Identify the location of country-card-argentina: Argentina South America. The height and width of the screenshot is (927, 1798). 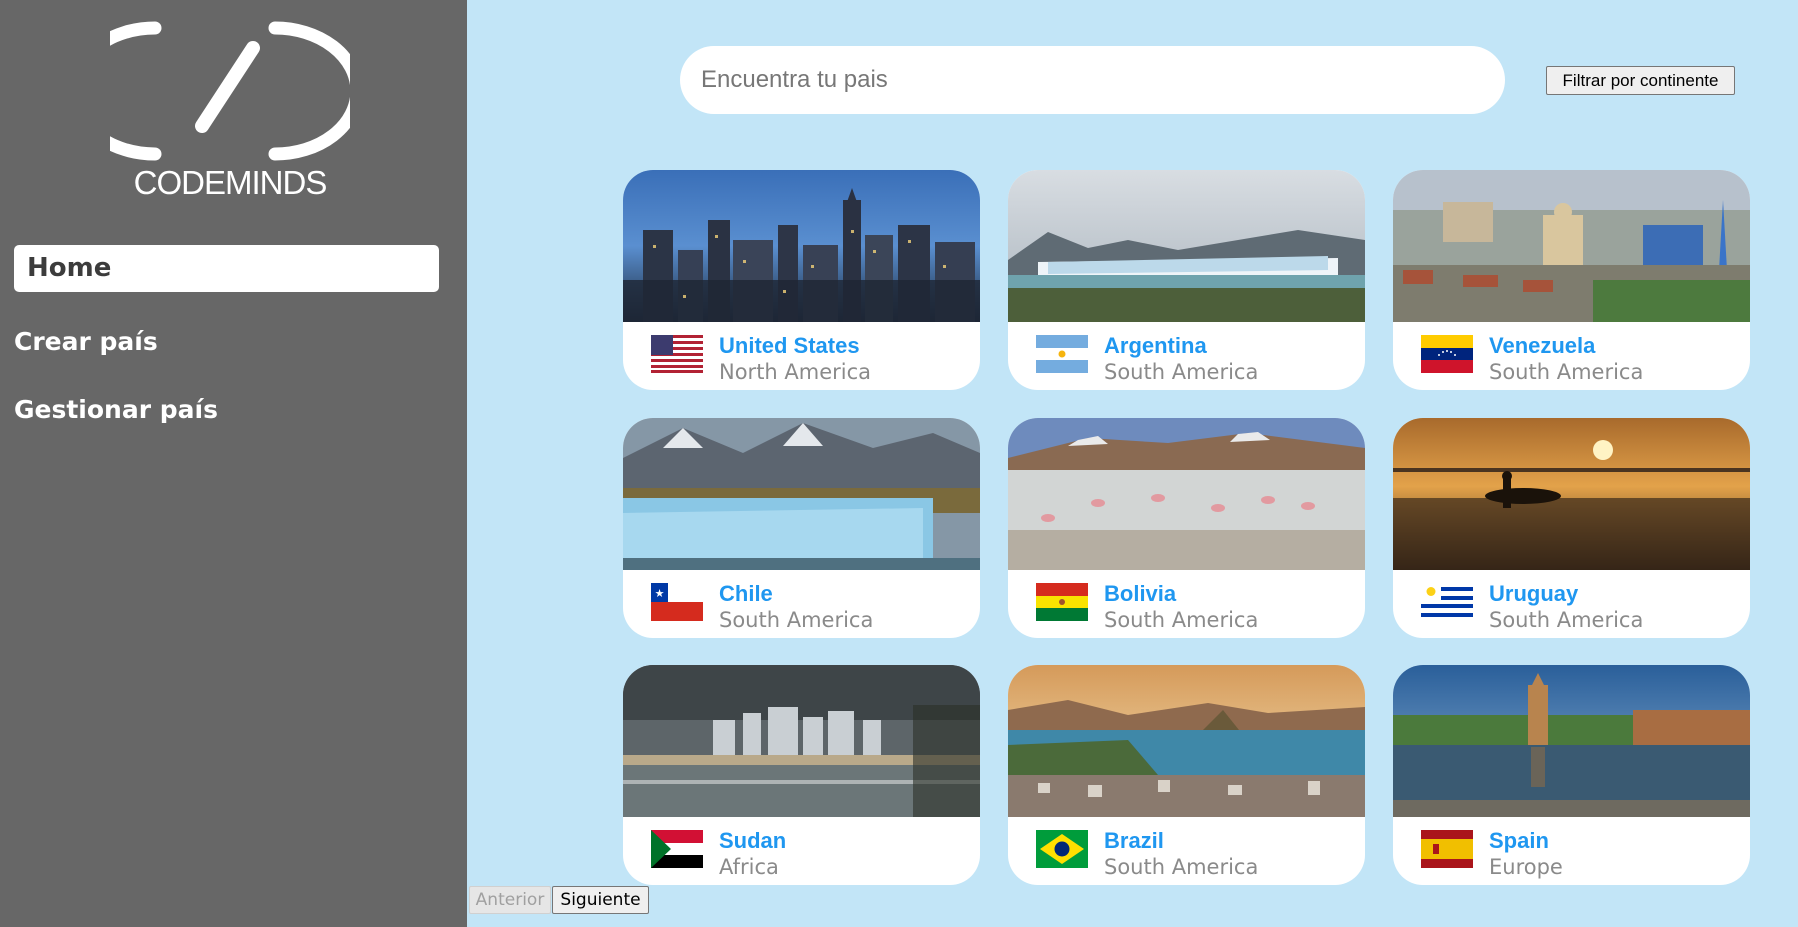
(1186, 280).